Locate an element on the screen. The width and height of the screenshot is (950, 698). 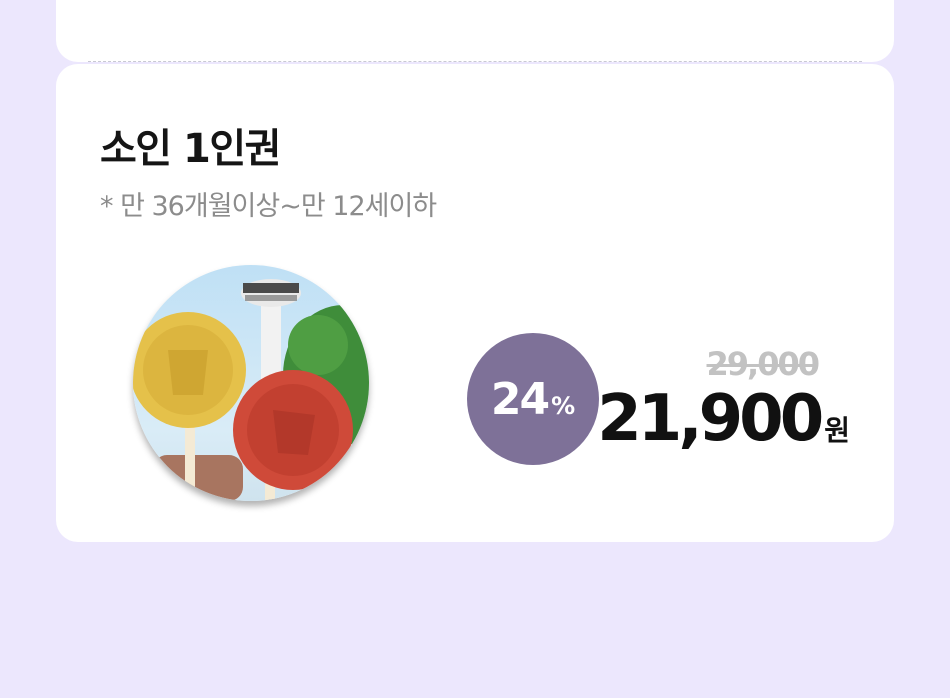
discount-badge: 24 % is located at coordinates (533, 399).